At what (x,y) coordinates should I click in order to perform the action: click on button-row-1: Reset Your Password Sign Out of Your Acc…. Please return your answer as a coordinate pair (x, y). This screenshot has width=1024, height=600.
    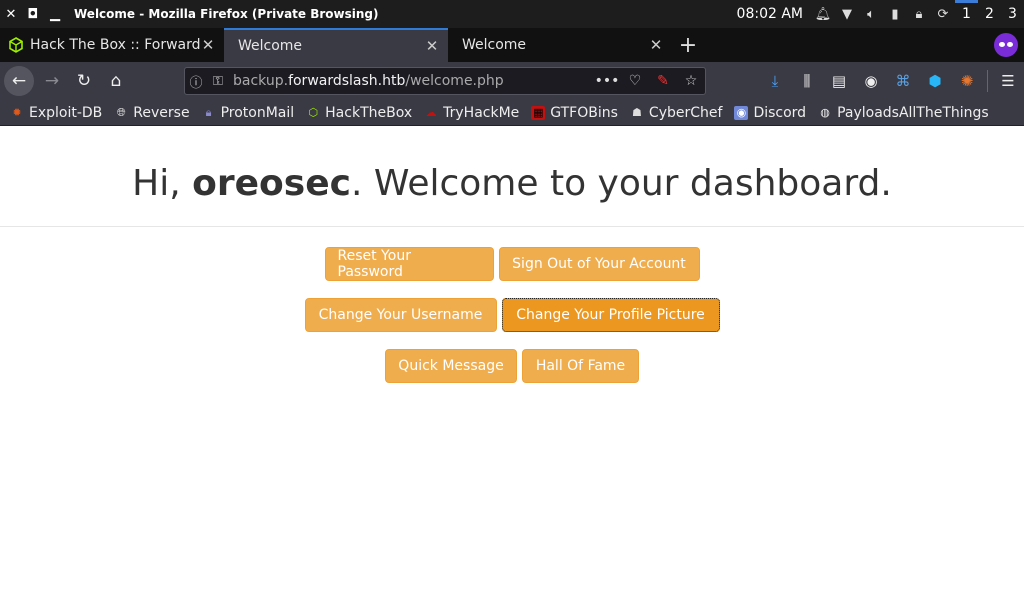
    Looking at the image, I should click on (512, 264).